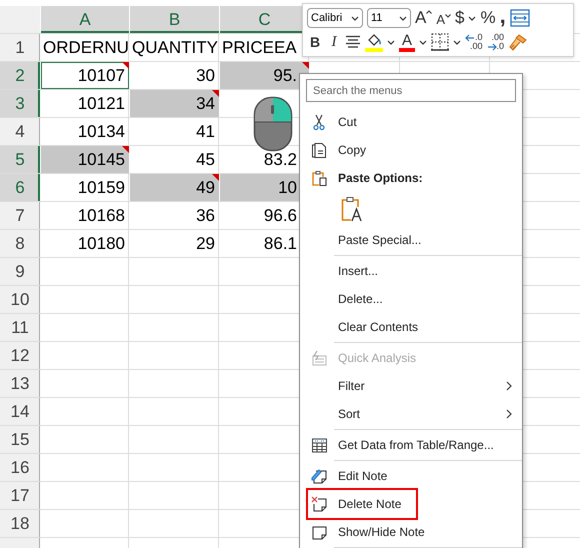  I want to click on menu-item: Delete Note, so click(411, 504).